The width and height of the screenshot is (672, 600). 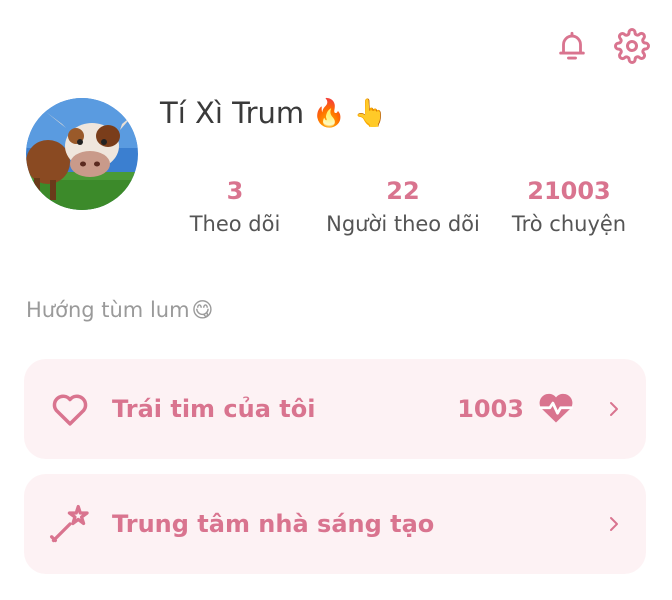 What do you see at coordinates (214, 409) in the screenshot?
I see `my-hearts-label: Trái tim của tôi` at bounding box center [214, 409].